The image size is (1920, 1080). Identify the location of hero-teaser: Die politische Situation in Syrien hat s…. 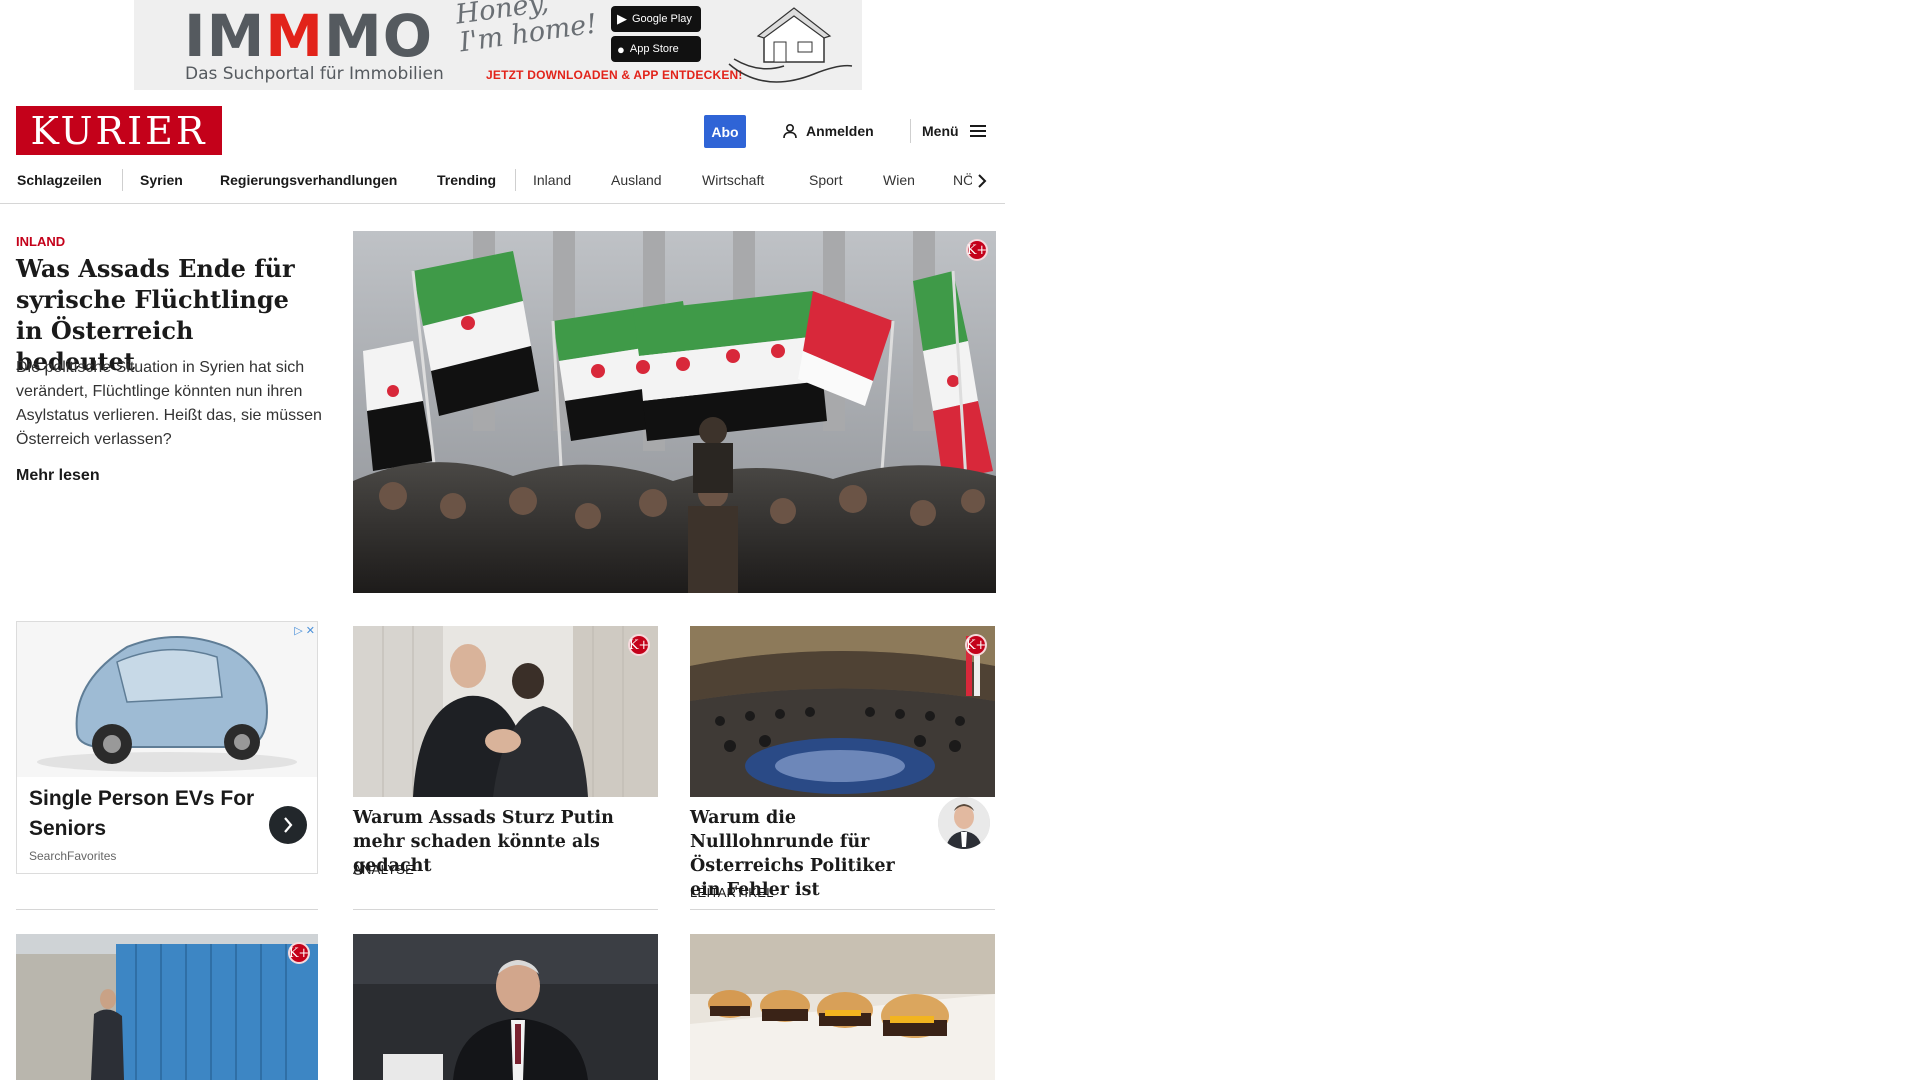
(169, 403).